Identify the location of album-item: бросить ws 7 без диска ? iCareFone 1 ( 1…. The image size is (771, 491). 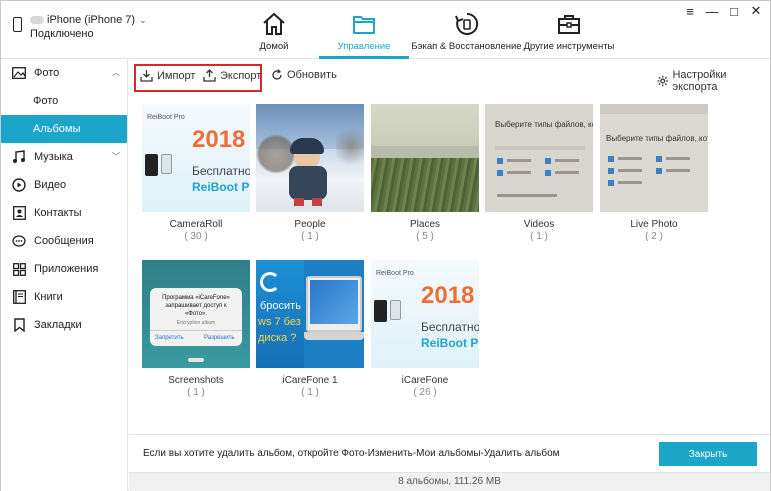
(310, 329).